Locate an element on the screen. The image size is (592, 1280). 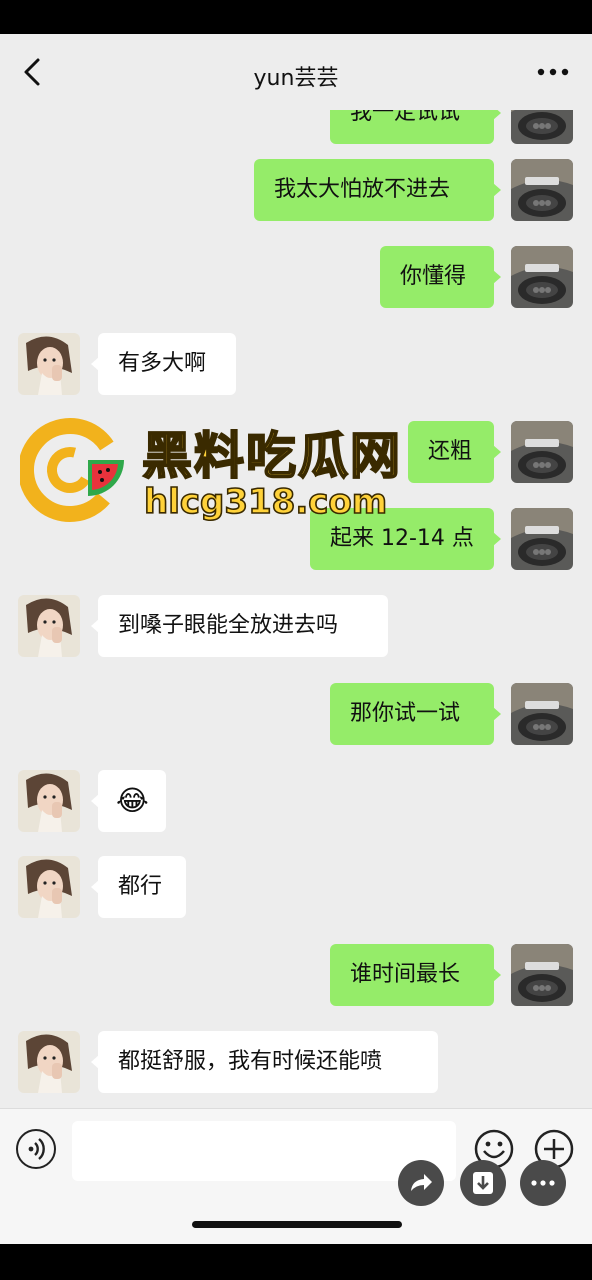
download-button is located at coordinates (483, 1183).